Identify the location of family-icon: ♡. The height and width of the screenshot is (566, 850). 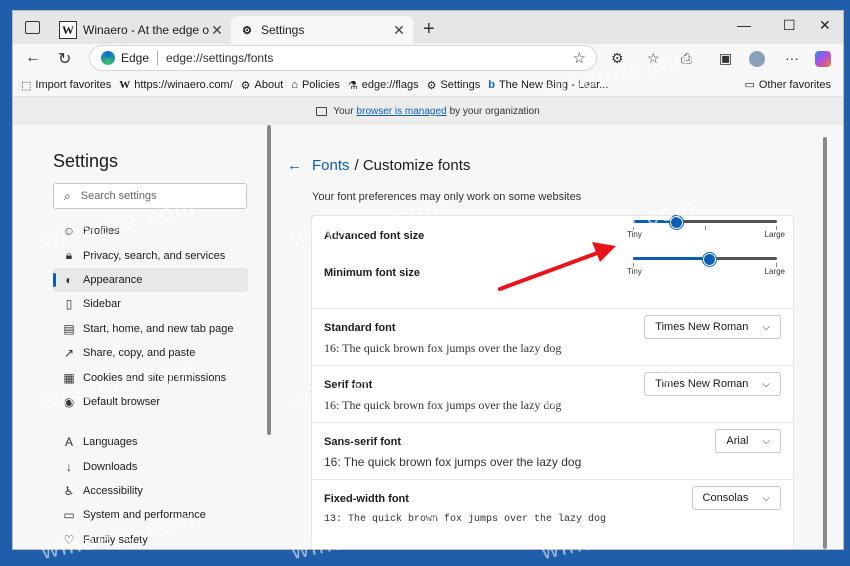
(69, 539).